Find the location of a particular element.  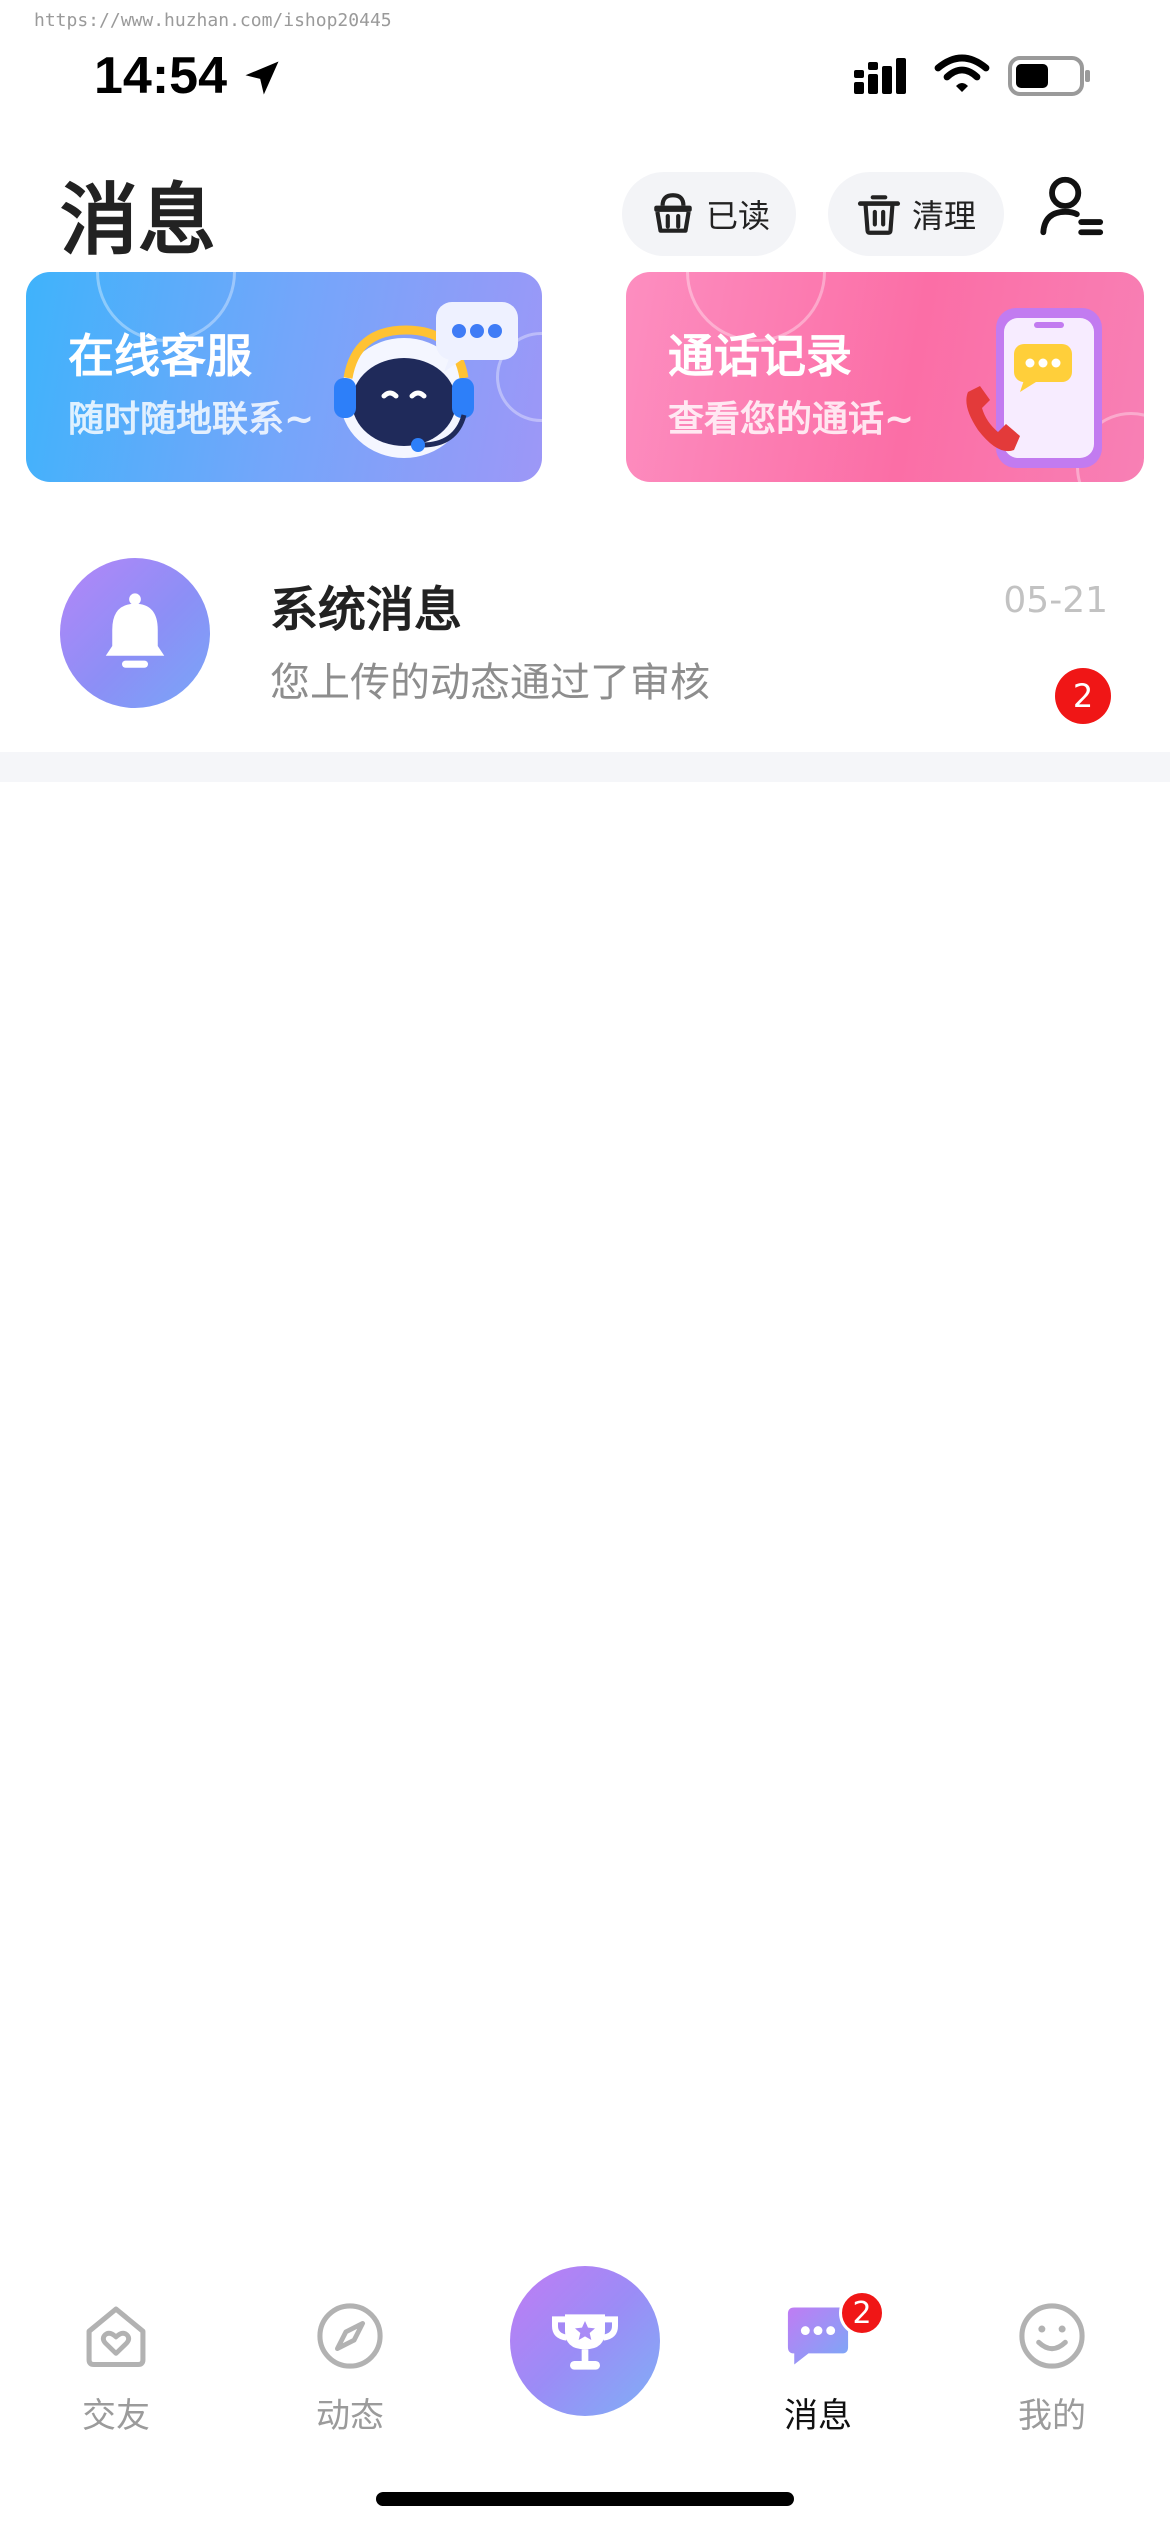

trophy-icon is located at coordinates (585, 2342).